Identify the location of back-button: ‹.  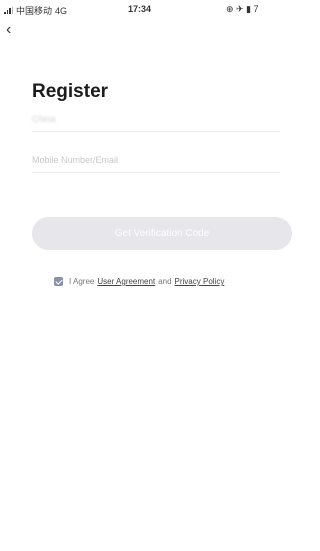
(16, 30).